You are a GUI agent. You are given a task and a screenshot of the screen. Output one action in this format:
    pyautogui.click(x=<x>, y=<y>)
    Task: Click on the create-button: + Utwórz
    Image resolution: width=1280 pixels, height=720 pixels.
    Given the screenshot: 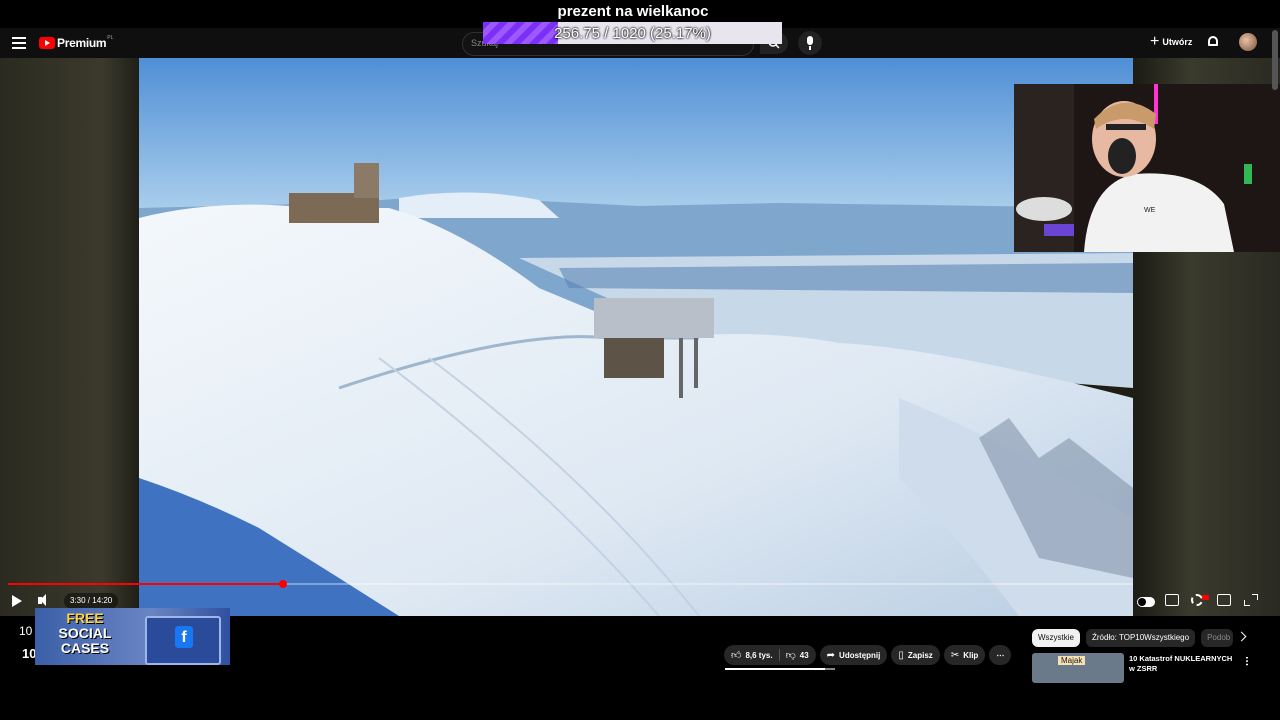 What is the action you would take?
    pyautogui.click(x=1171, y=41)
    